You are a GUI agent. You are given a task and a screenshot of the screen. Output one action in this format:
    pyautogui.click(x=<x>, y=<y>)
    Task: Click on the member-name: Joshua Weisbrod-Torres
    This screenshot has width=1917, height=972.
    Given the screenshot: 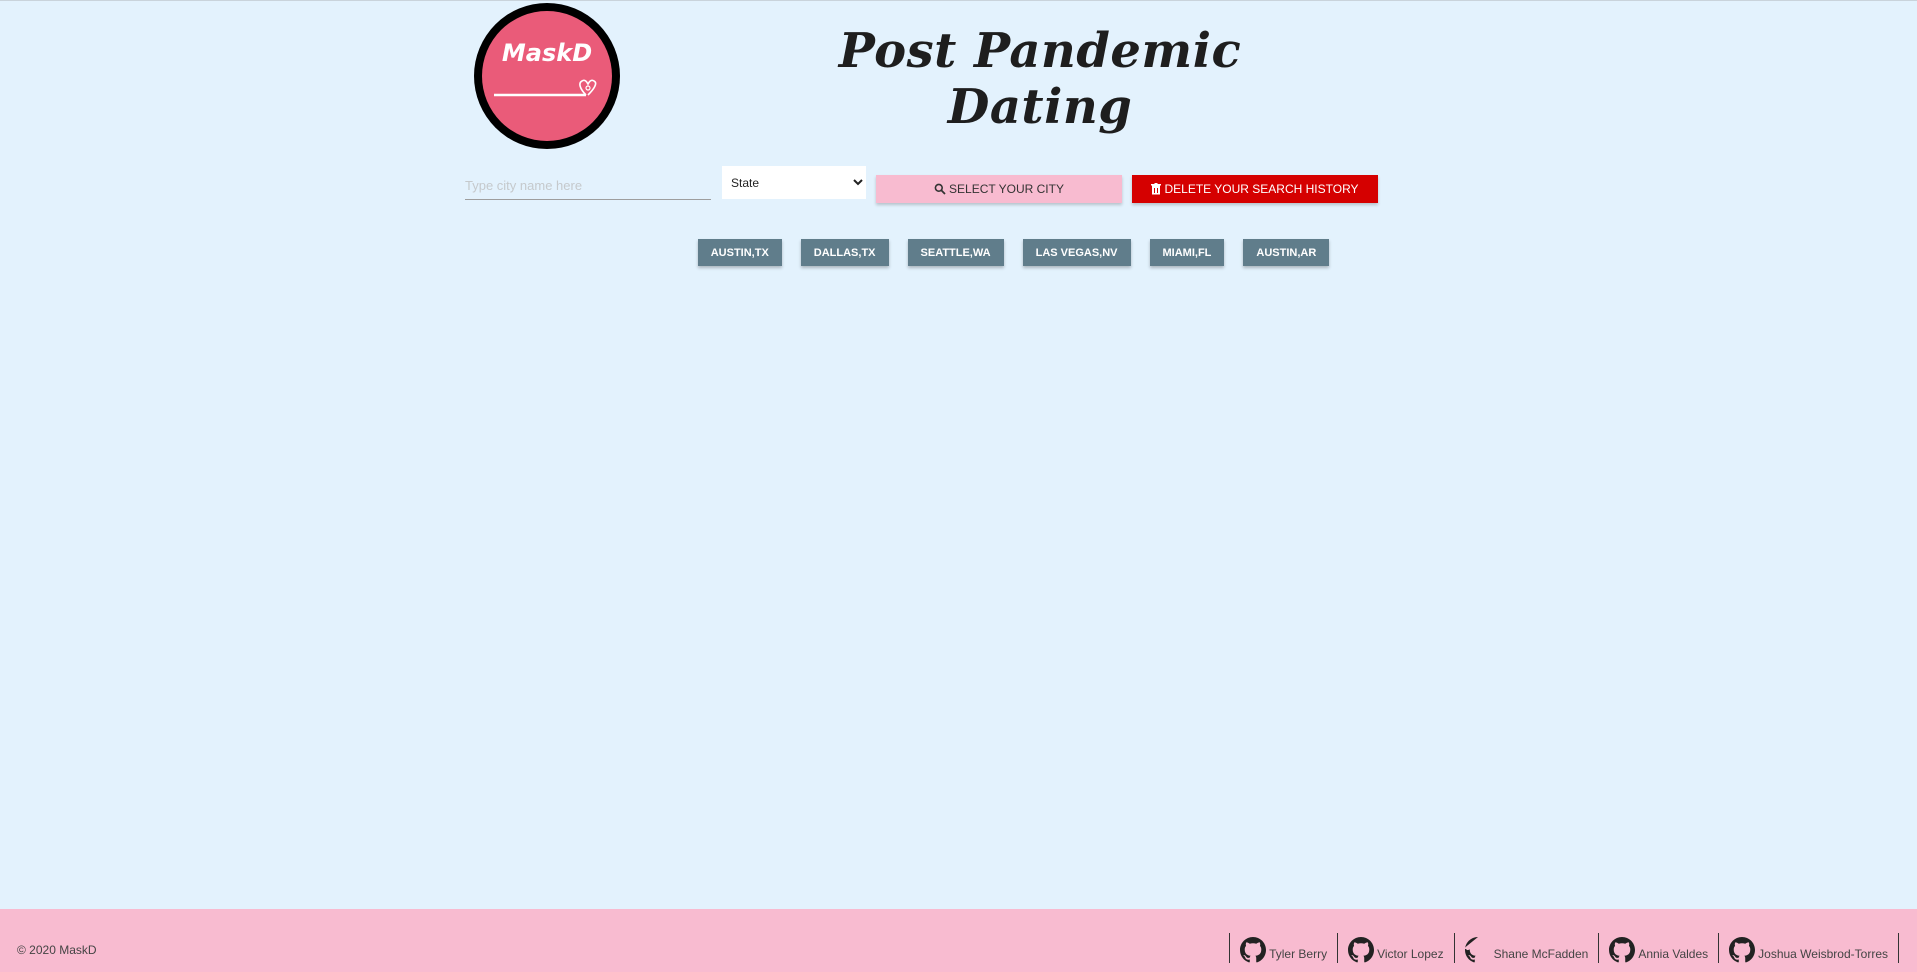 What is the action you would take?
    pyautogui.click(x=1823, y=954)
    